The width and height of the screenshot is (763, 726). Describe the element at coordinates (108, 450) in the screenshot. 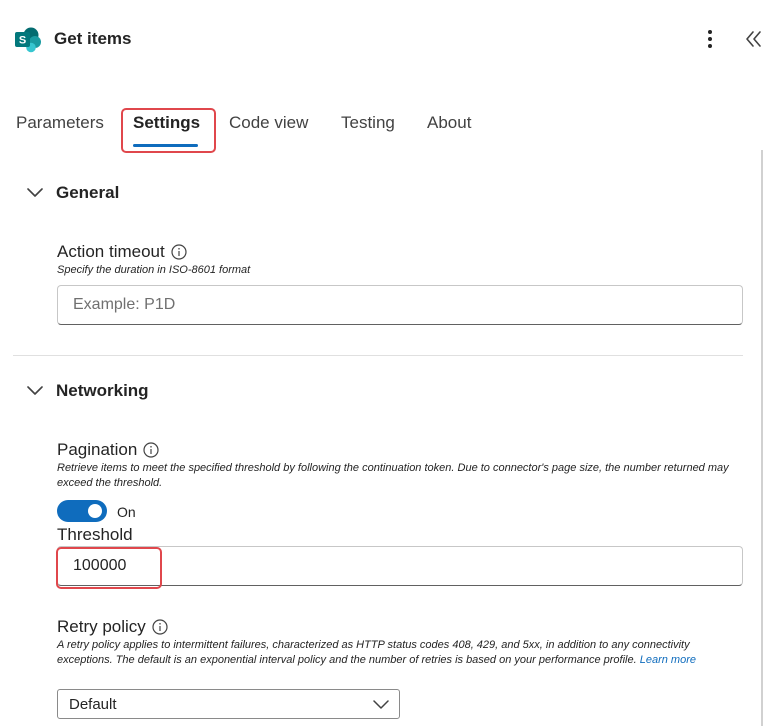

I see `pagination-label: Pagination` at that location.